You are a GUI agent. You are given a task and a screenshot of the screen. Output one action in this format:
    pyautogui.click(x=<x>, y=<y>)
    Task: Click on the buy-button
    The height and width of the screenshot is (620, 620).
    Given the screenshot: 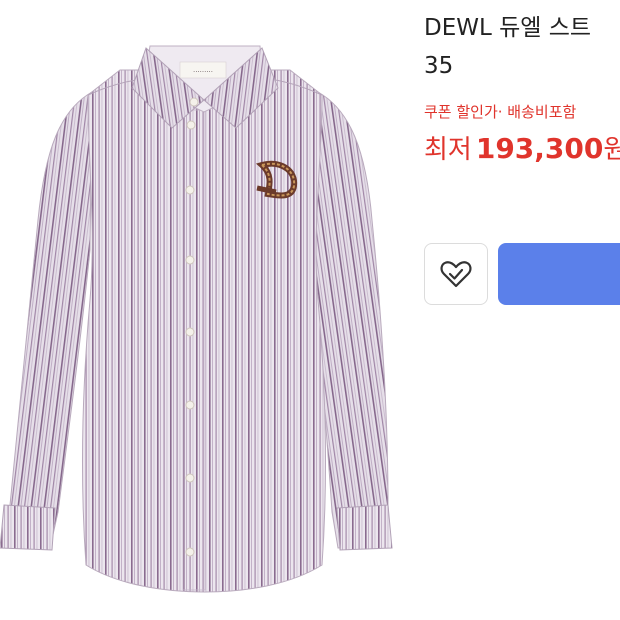 What is the action you would take?
    pyautogui.click(x=559, y=274)
    